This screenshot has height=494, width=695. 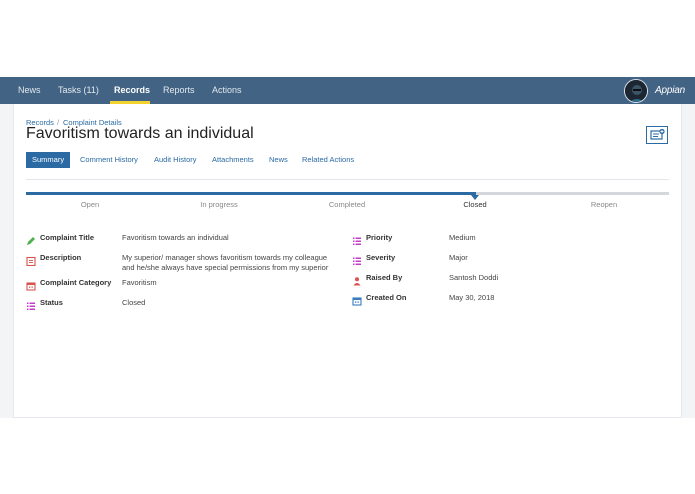 I want to click on status-step-completed: Completed, so click(x=347, y=204).